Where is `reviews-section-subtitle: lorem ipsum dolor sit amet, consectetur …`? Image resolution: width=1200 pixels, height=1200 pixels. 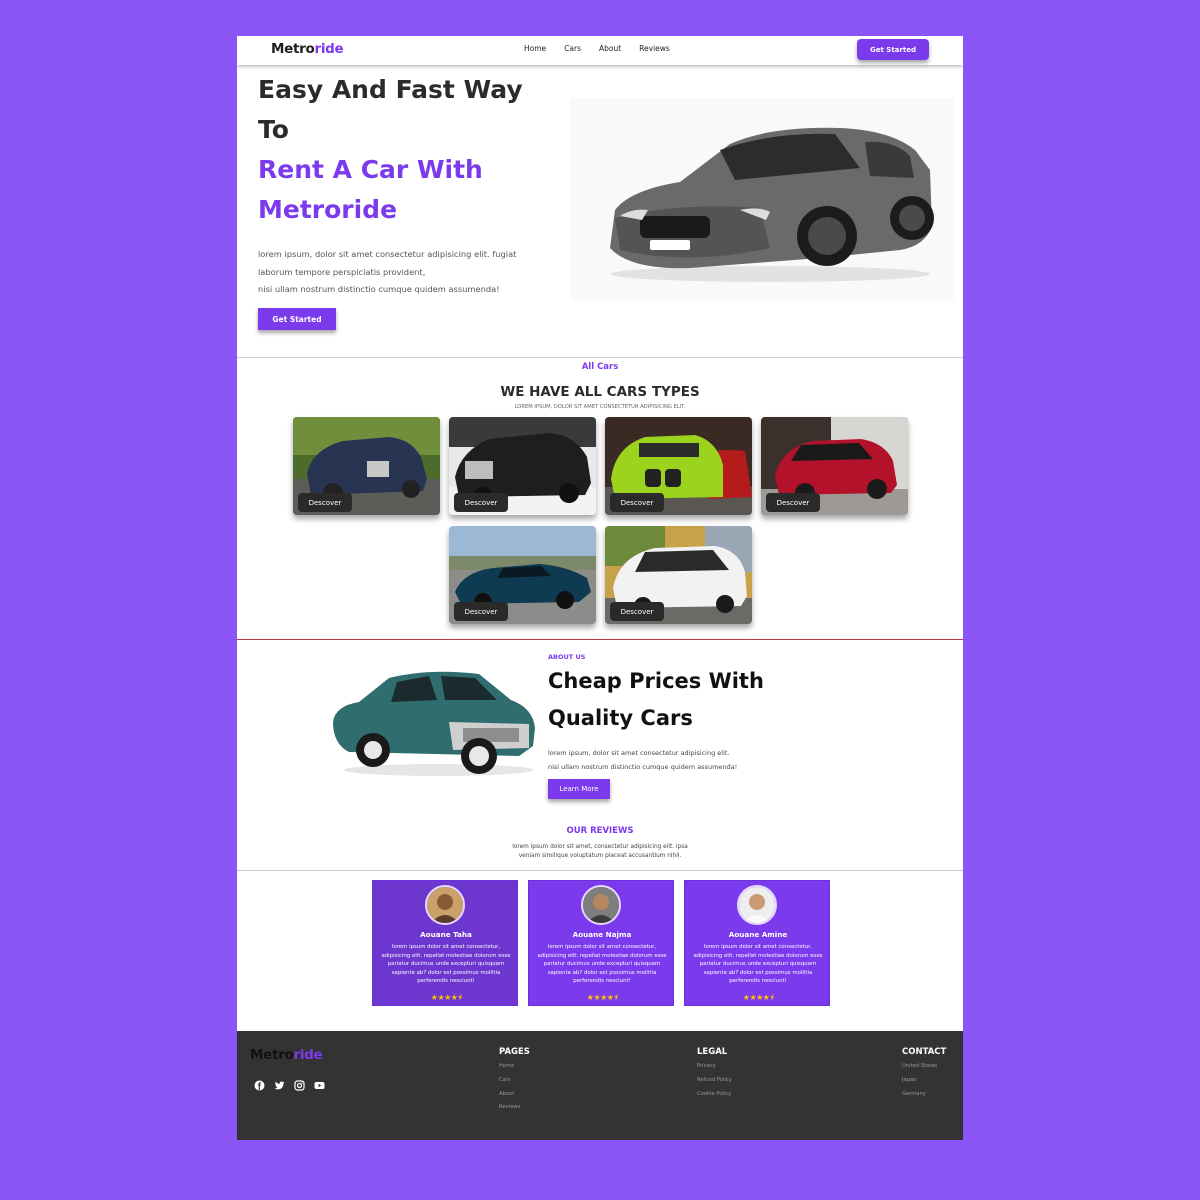
reviews-section-subtitle: lorem ipsum dolor sit amet, consectetur … is located at coordinates (600, 852).